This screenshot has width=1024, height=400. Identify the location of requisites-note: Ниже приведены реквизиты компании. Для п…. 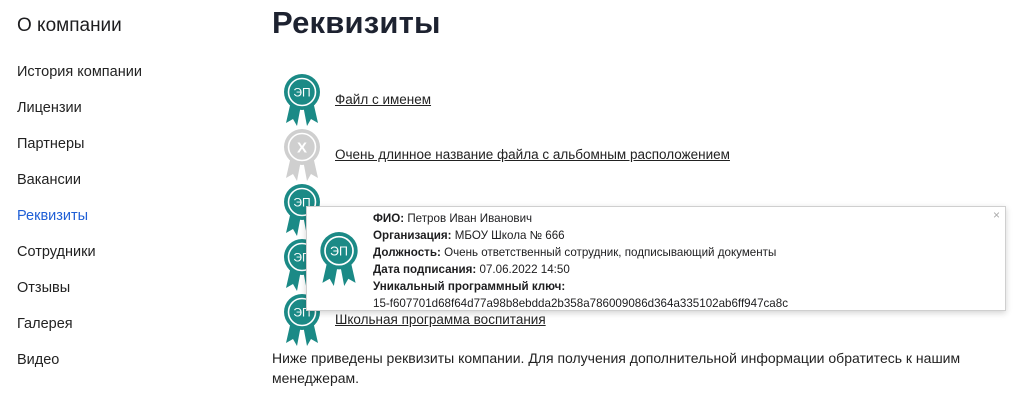
(616, 368).